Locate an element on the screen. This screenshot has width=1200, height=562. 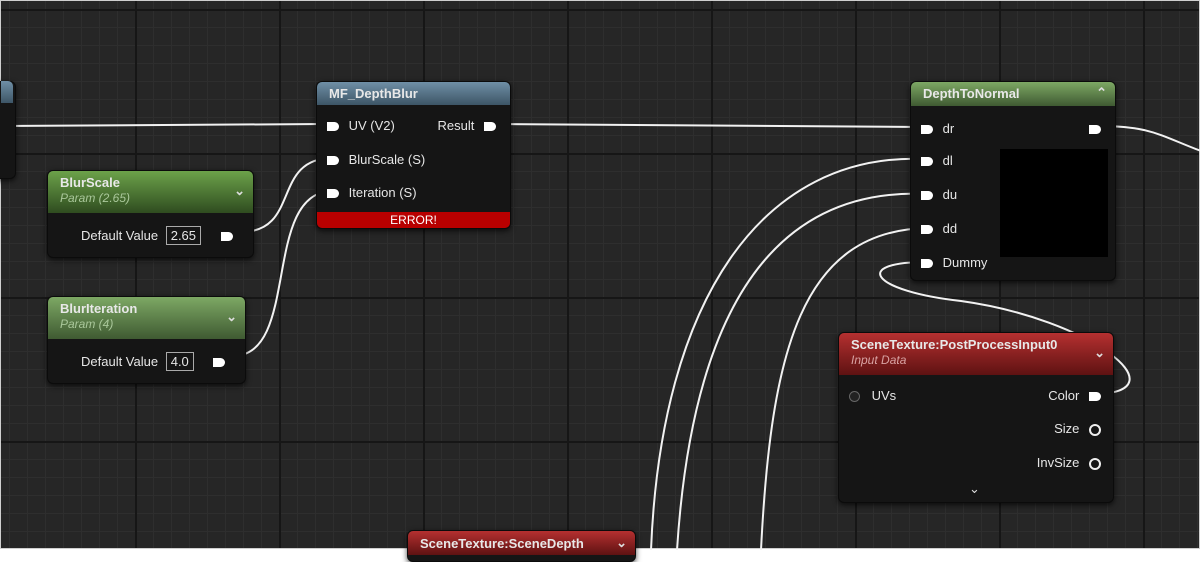
pin-color-label: Color is located at coordinates (1064, 395).